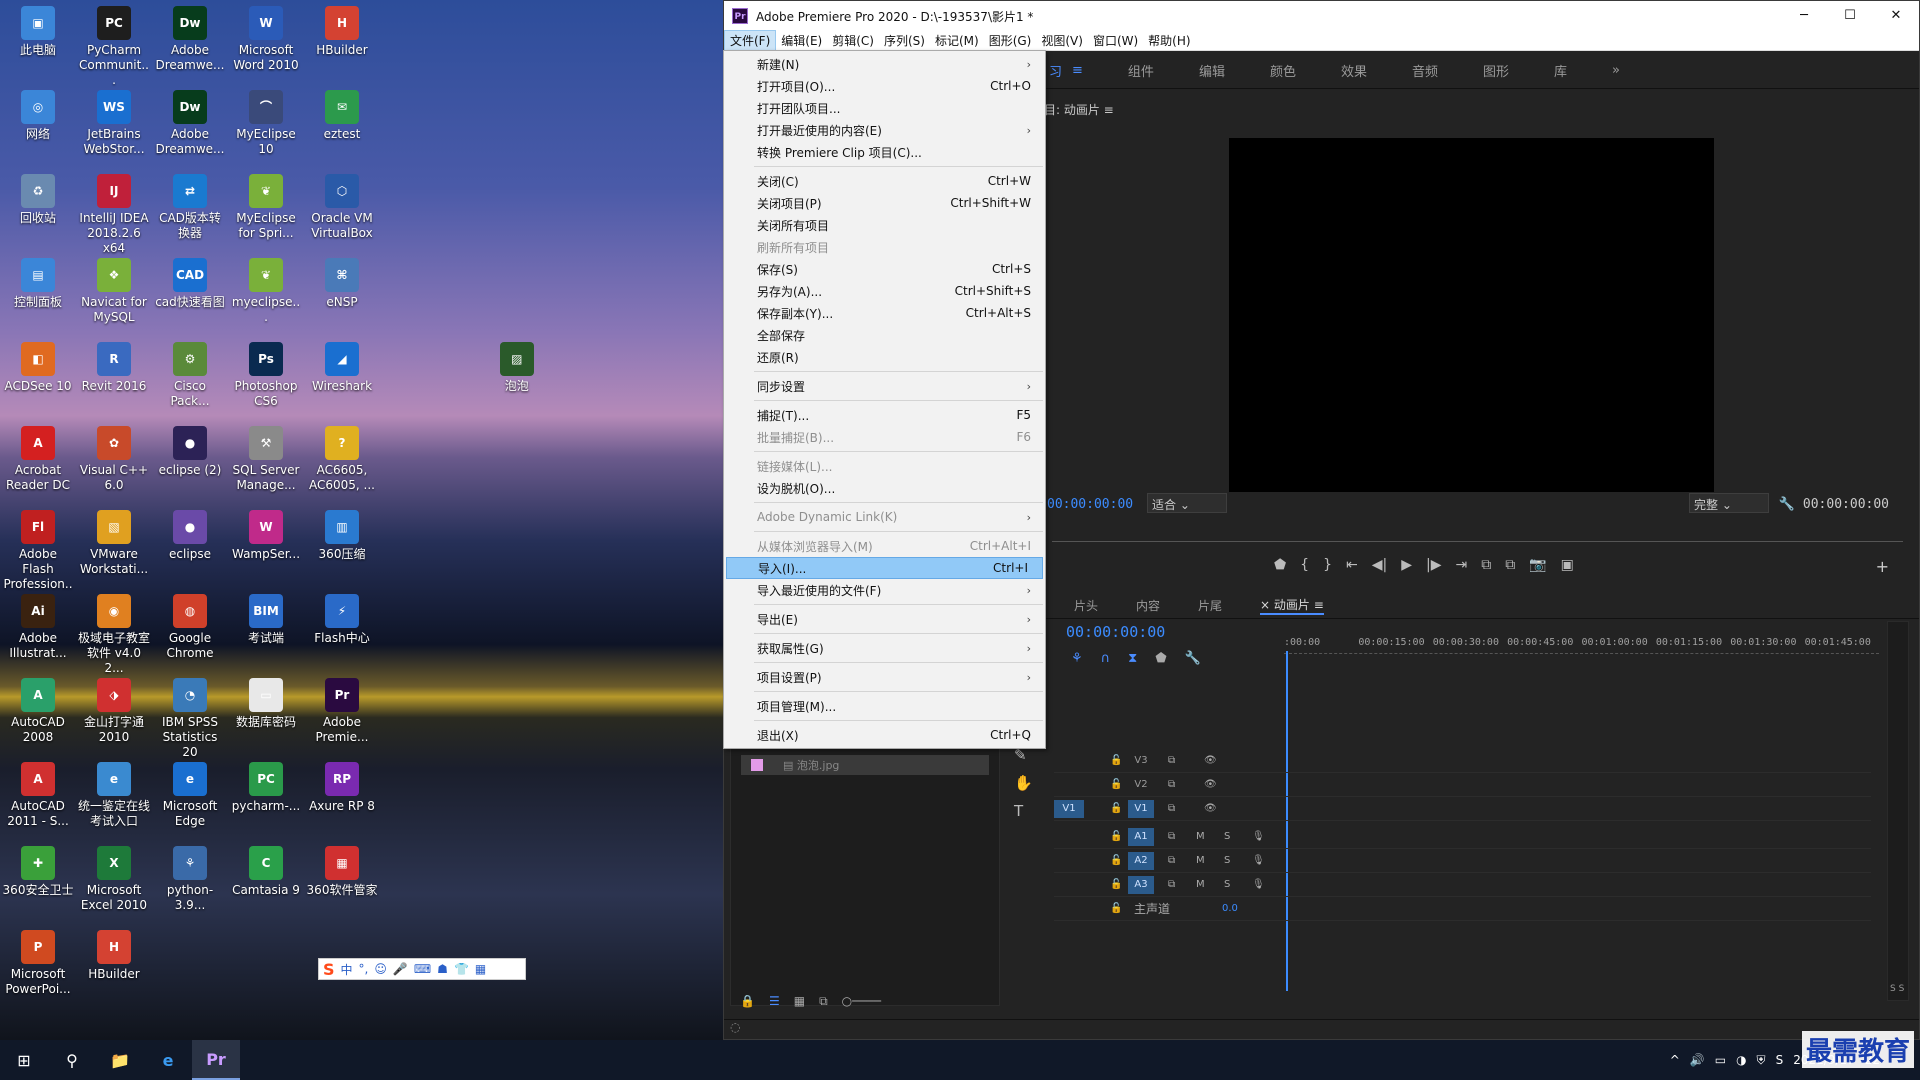 The image size is (1920, 1080). What do you see at coordinates (1023, 811) in the screenshot?
I see `type-tool-icon: T` at bounding box center [1023, 811].